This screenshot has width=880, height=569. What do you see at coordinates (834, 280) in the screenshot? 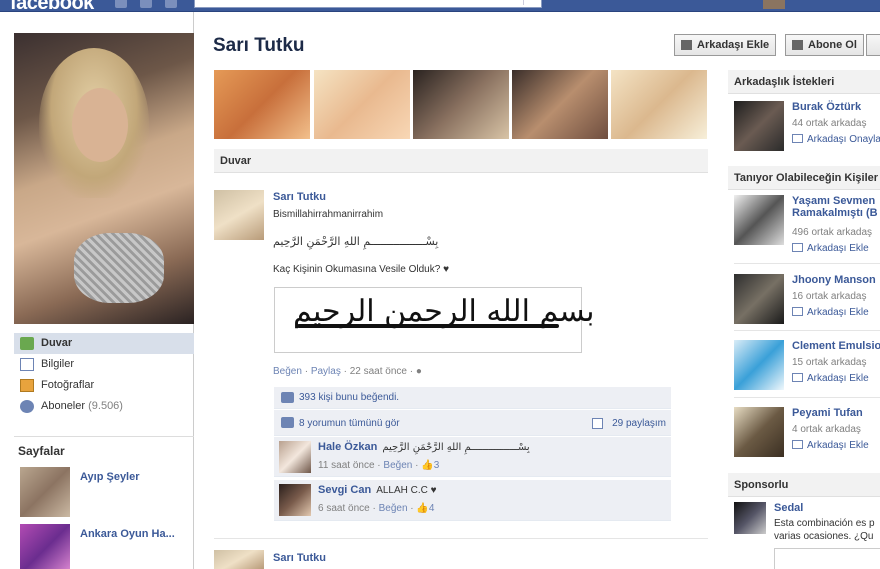
I see `suggestion-name: Jhoony Manson` at bounding box center [834, 280].